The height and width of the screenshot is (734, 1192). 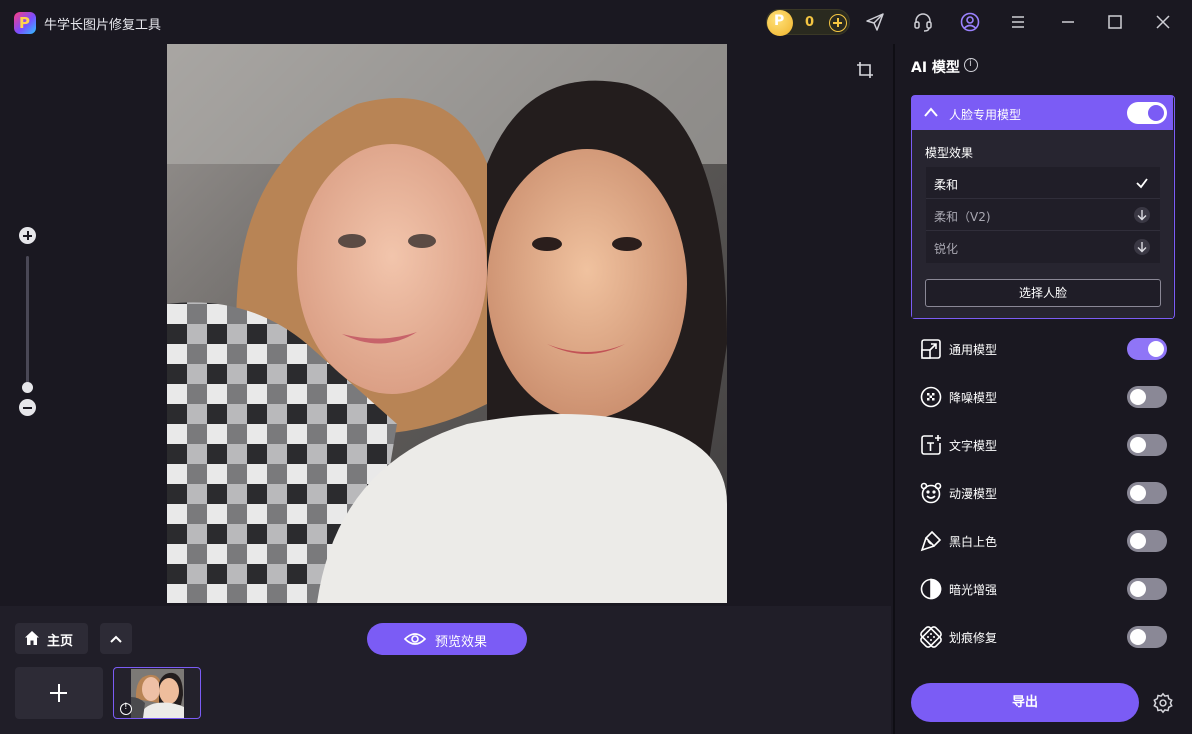 I want to click on model-row-anime: 动漫模型, so click(x=1044, y=493).